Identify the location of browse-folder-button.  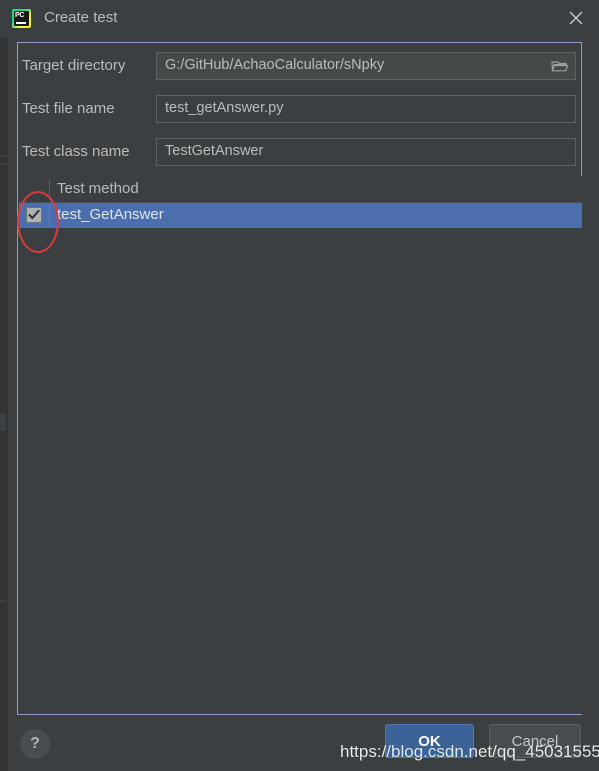
(560, 66).